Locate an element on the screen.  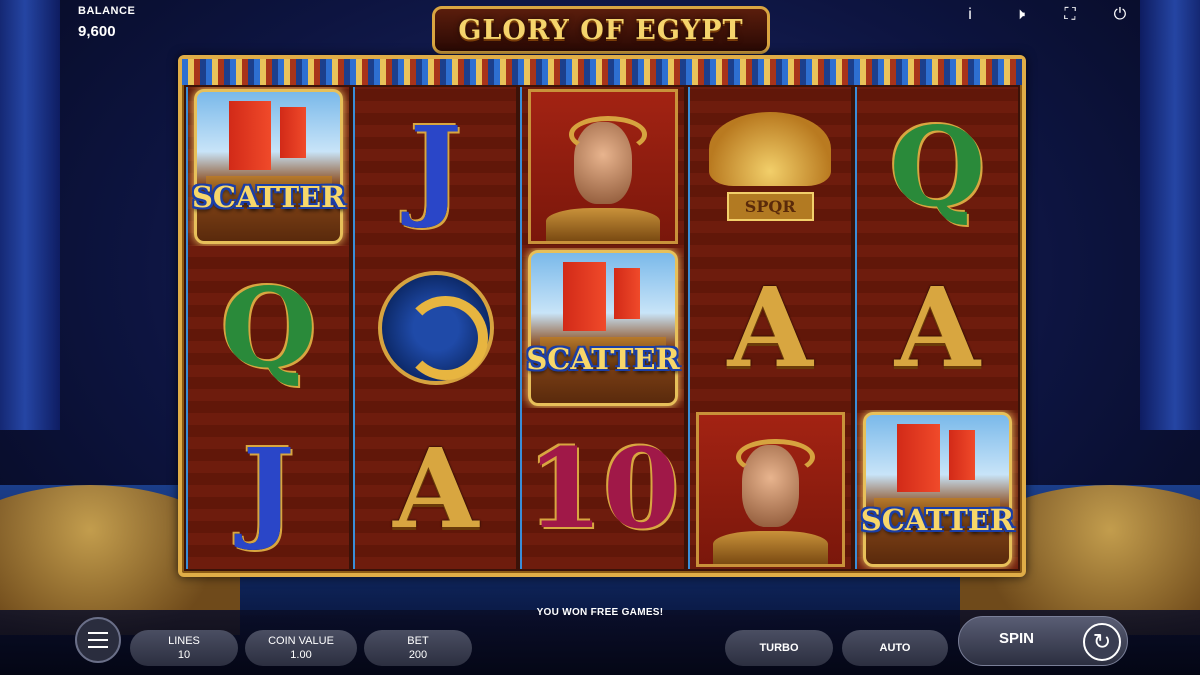
spin-button: SPIN ↻ is located at coordinates (1043, 641).